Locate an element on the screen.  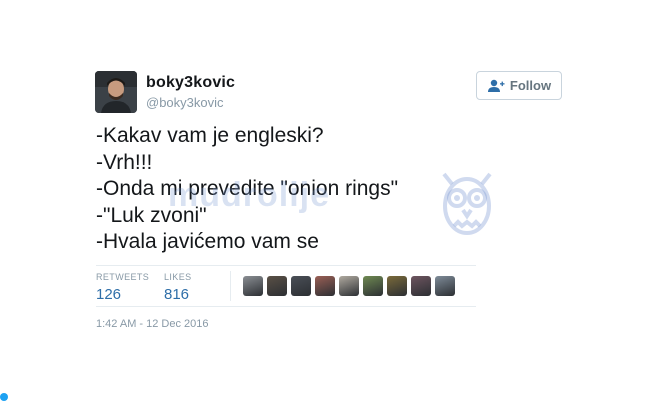
likes-stat: LIKES 816 is located at coordinates (178, 287).